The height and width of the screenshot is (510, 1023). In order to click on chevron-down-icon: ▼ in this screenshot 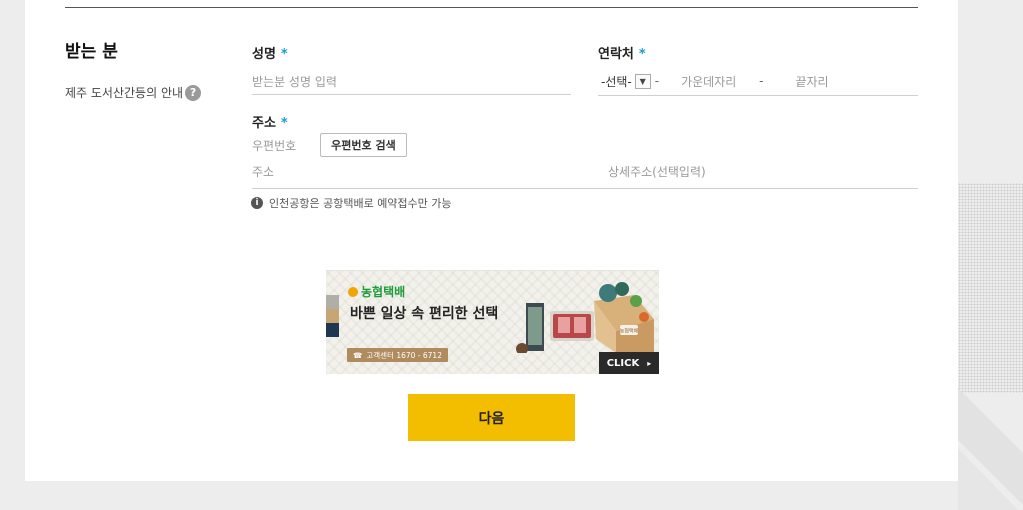, I will do `click(642, 81)`.